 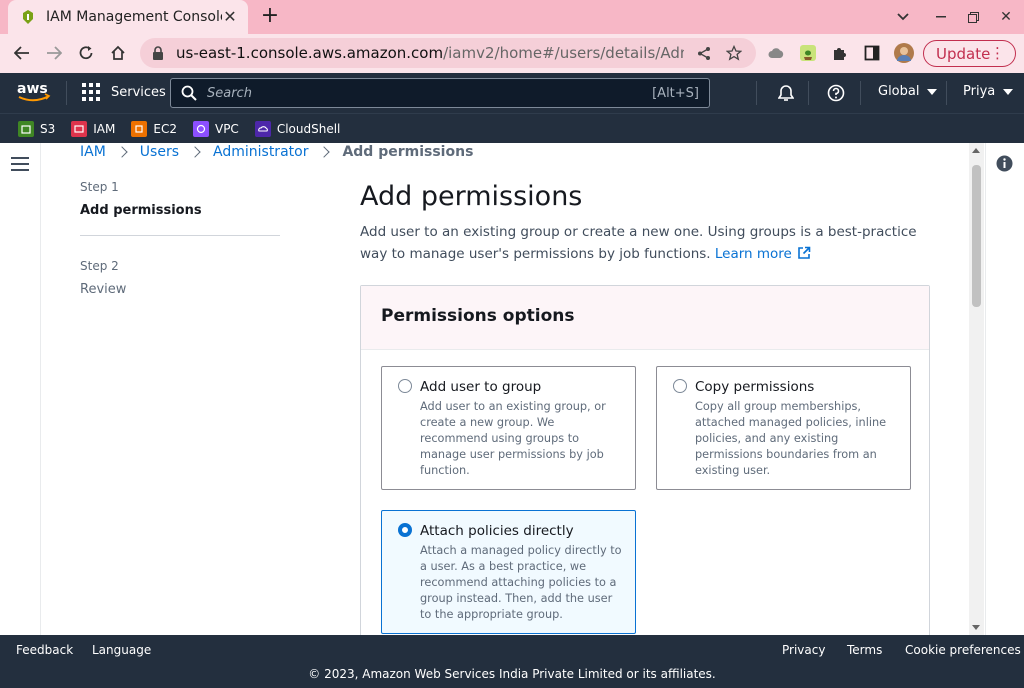 What do you see at coordinates (963, 650) in the screenshot?
I see `cookie-preferences-link: Cookie preferences` at bounding box center [963, 650].